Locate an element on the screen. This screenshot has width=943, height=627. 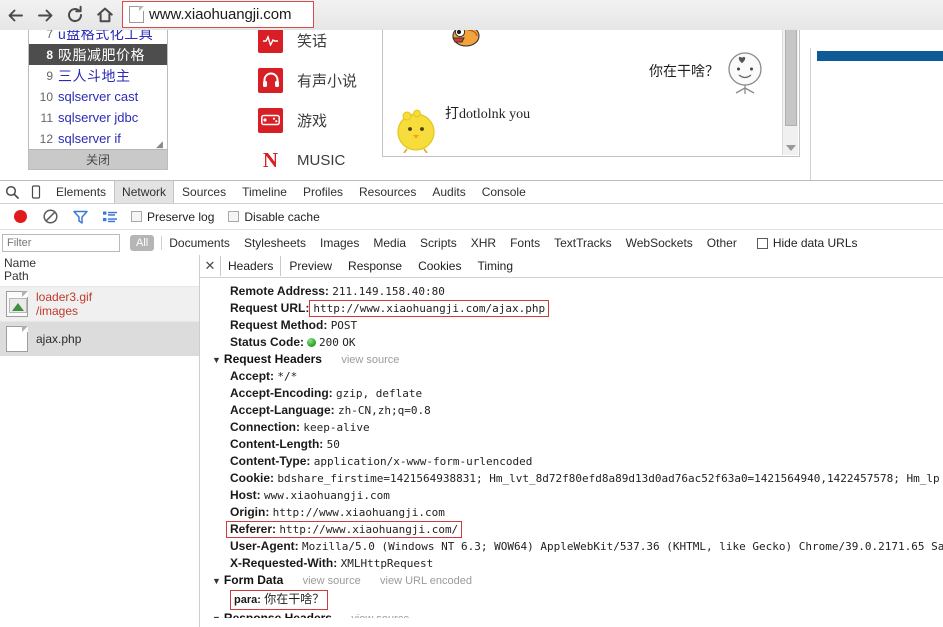
checkbox-box is located at coordinates (762, 243).